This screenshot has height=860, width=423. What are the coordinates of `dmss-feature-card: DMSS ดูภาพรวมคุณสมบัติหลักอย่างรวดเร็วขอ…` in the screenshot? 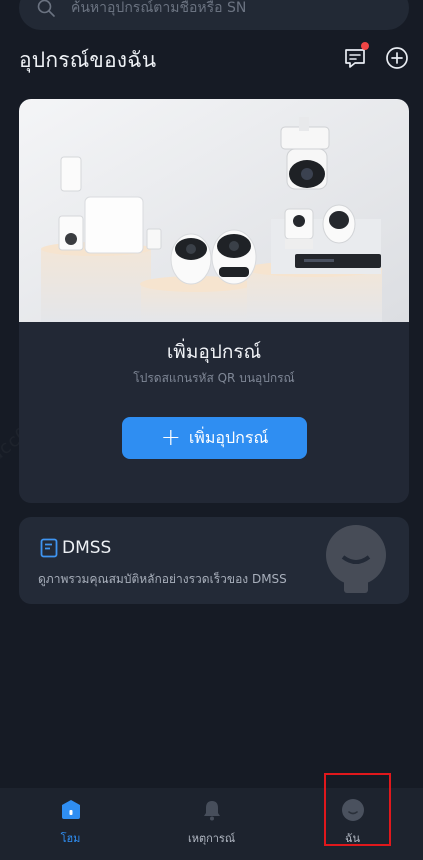 It's located at (214, 560).